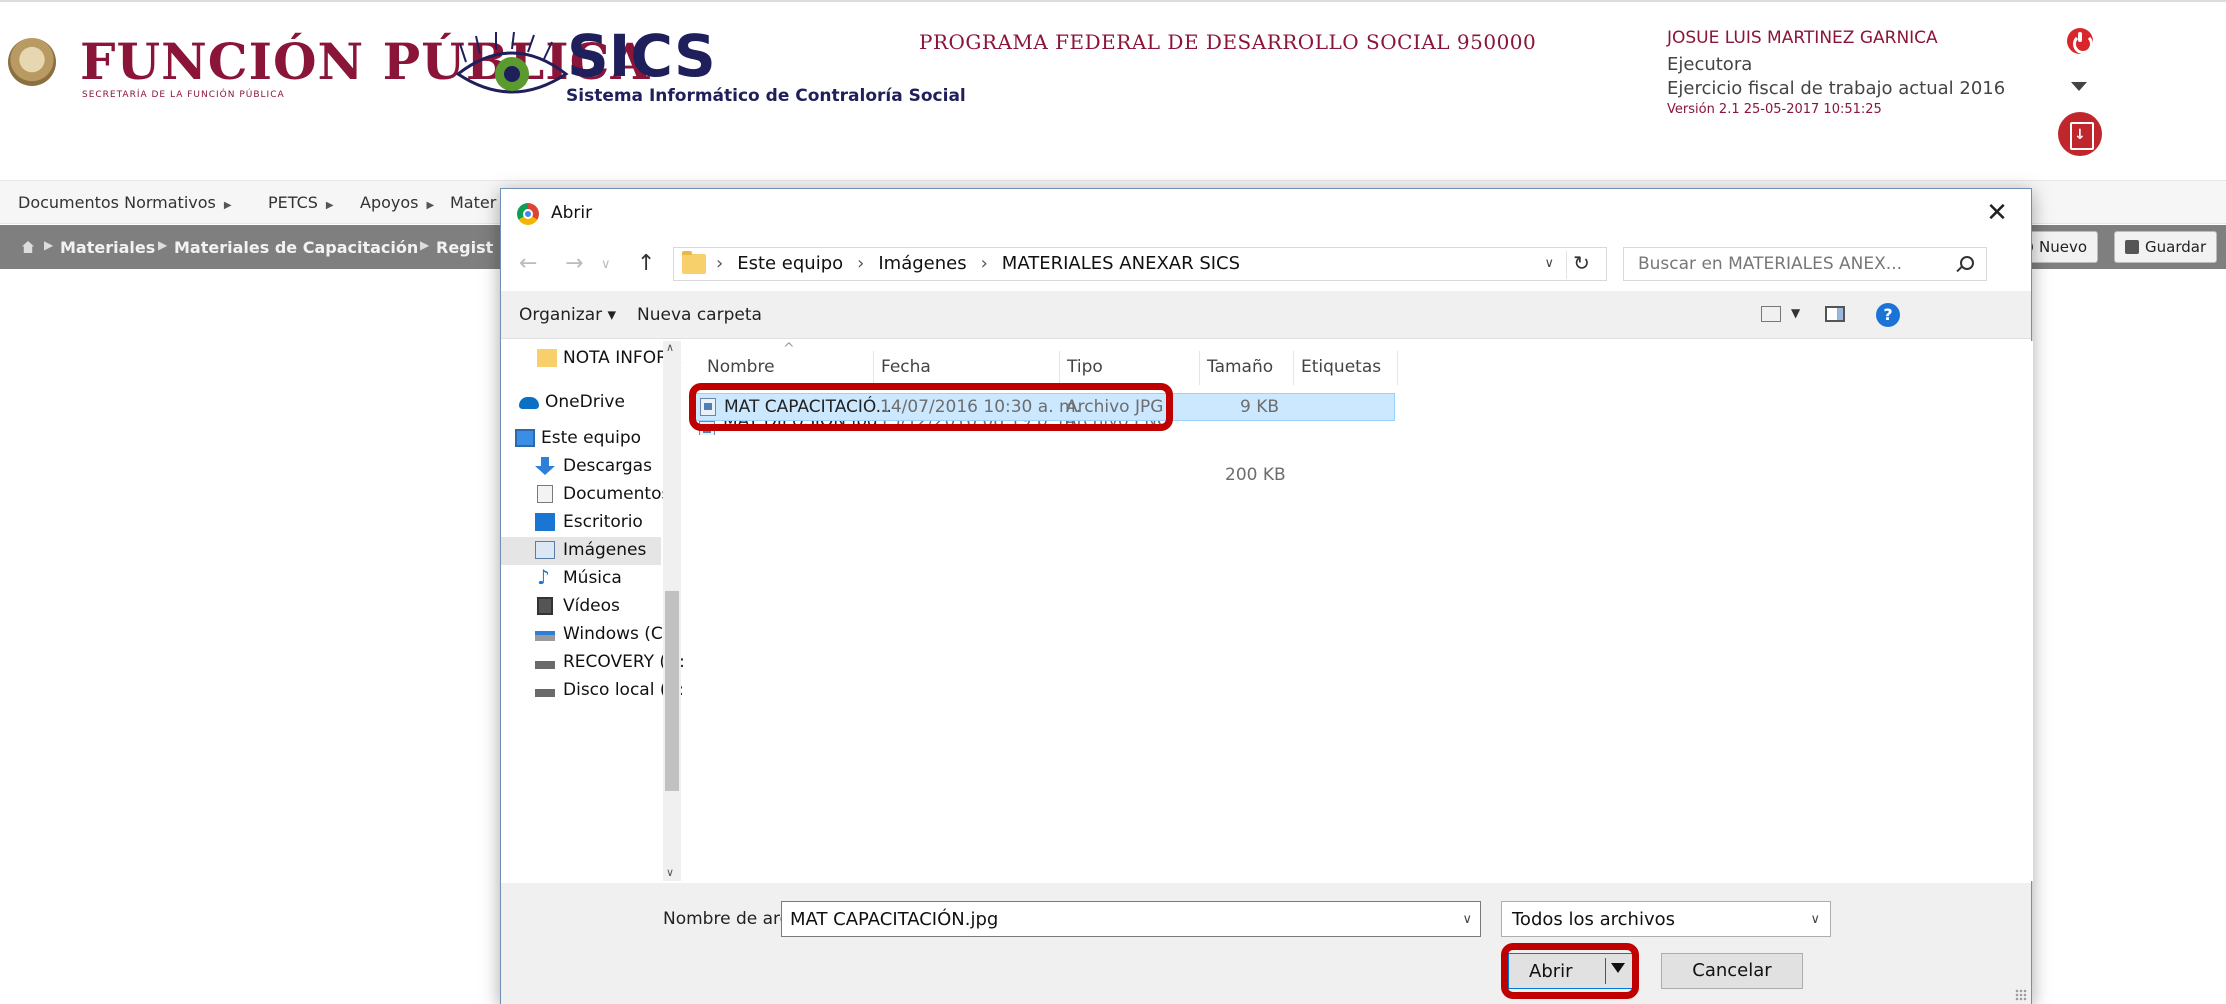 This screenshot has width=2226, height=1004. Describe the element at coordinates (596, 663) in the screenshot. I see `nav-item-recovery-d: RECOVERY (D:)` at that location.